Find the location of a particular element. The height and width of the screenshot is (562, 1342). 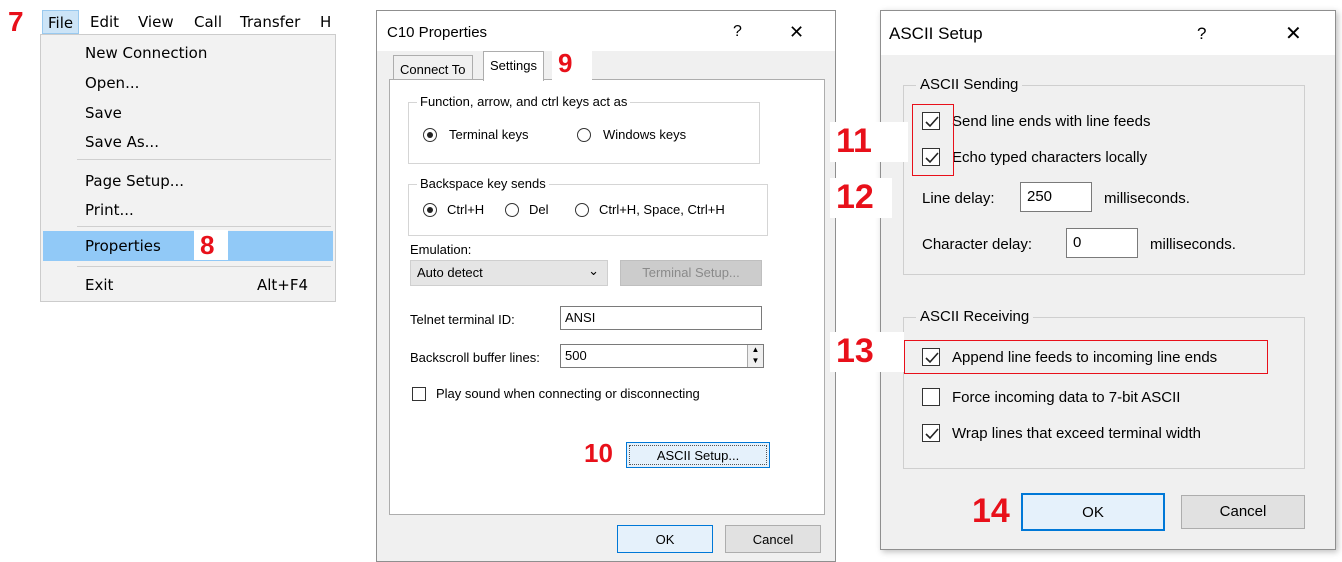

chevron-down-icon: ⌄ is located at coordinates (593, 270).